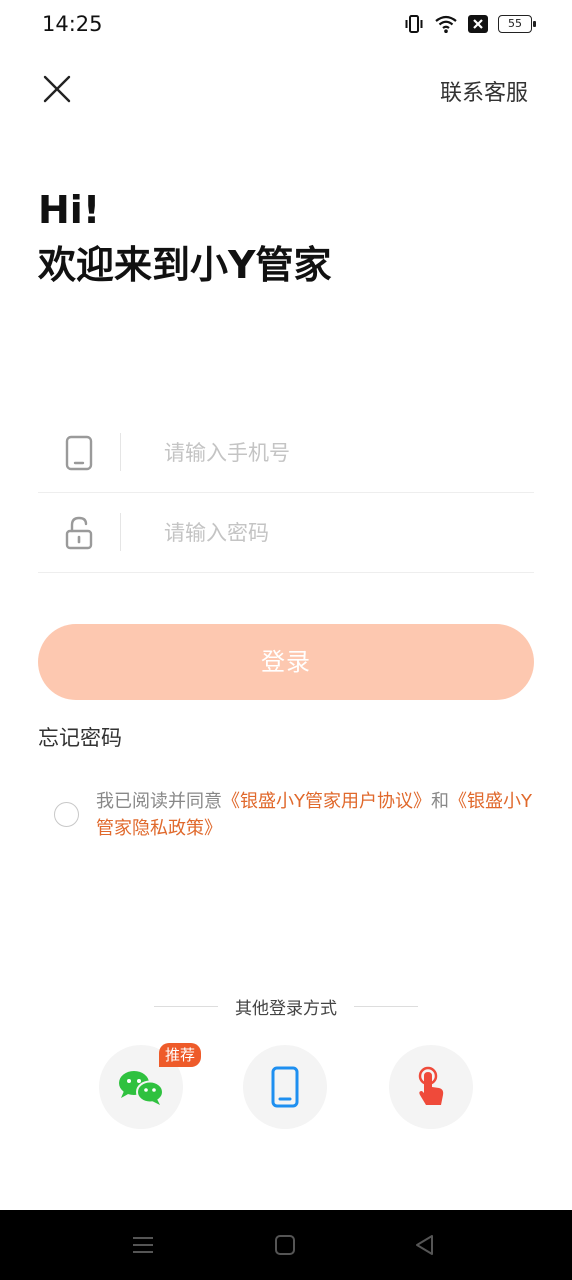 Image resolution: width=572 pixels, height=1280 pixels. Describe the element at coordinates (180, 1055) in the screenshot. I see `recommend-badge: 推荐` at that location.